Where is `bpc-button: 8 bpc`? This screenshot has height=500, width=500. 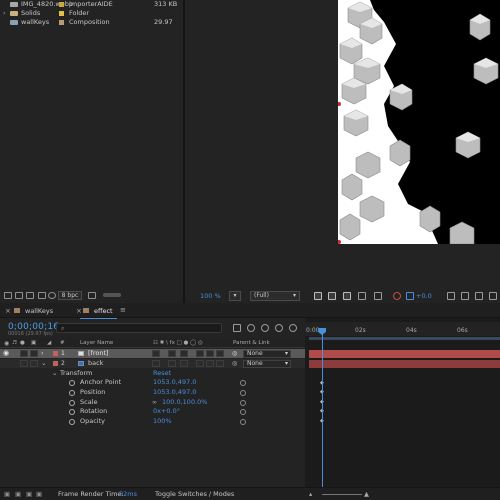 bpc-button: 8 bpc is located at coordinates (70, 295).